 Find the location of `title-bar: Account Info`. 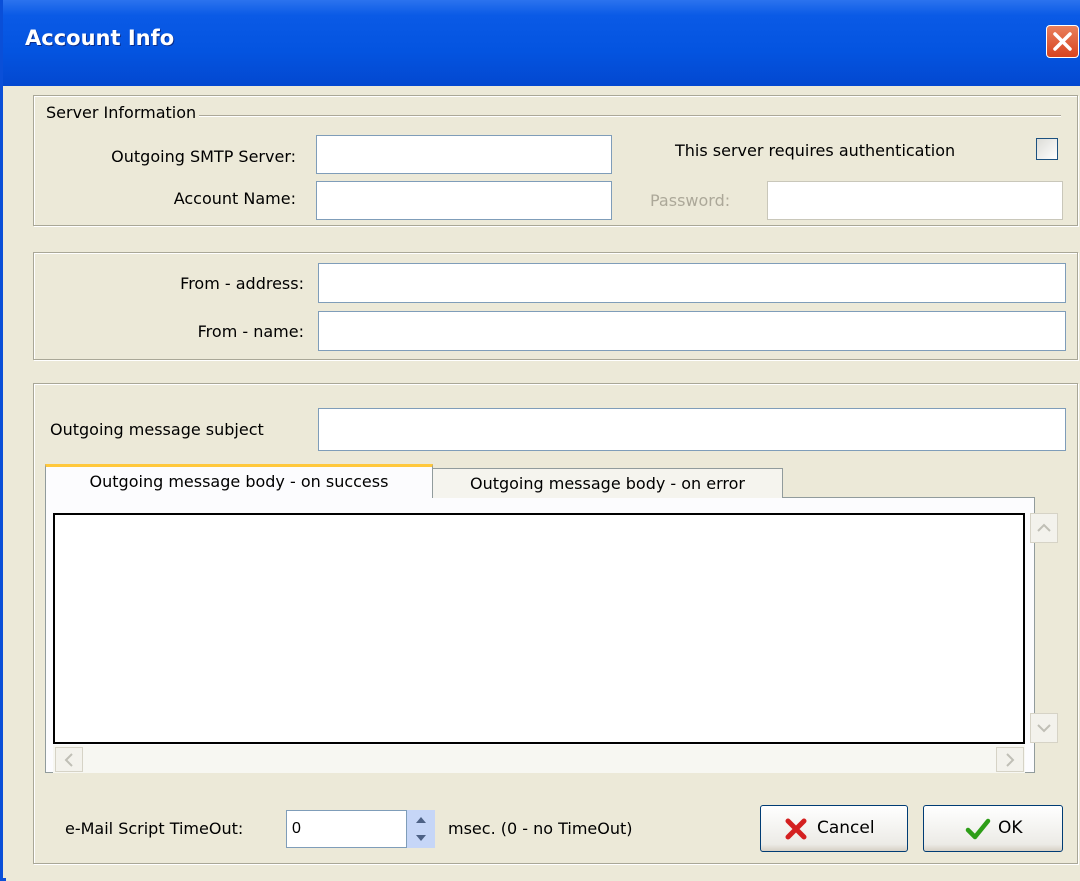

title-bar: Account Info is located at coordinates (541, 43).